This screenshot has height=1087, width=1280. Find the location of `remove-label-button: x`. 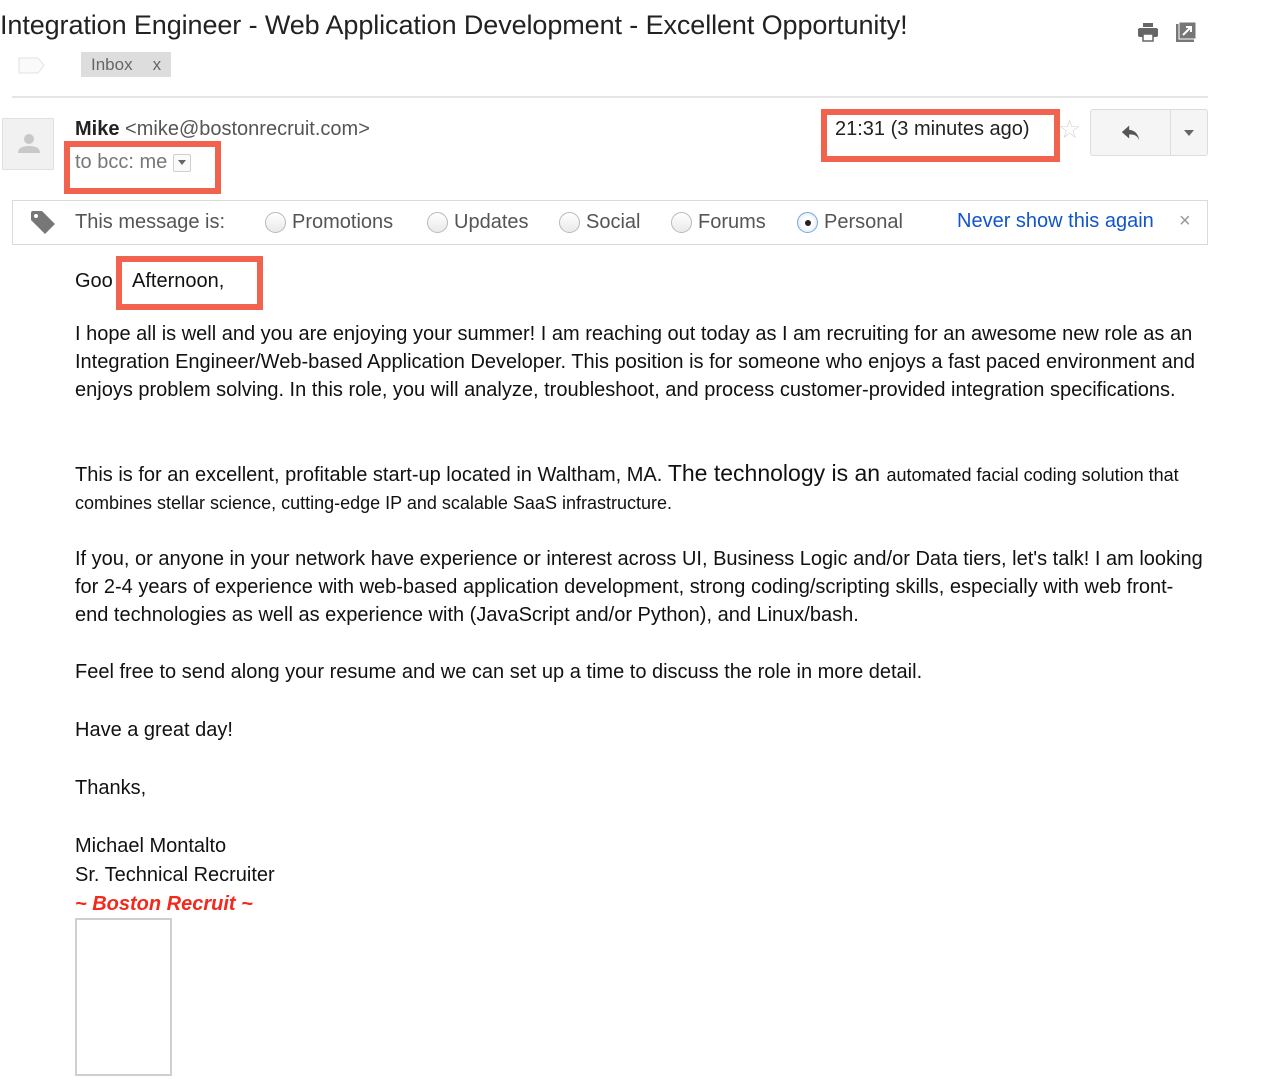

remove-label-button: x is located at coordinates (157, 64).